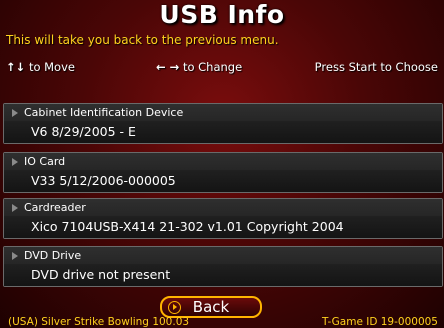  Describe the element at coordinates (168, 67) in the screenshot. I see `left-right-arrows-icon: ← →` at that location.